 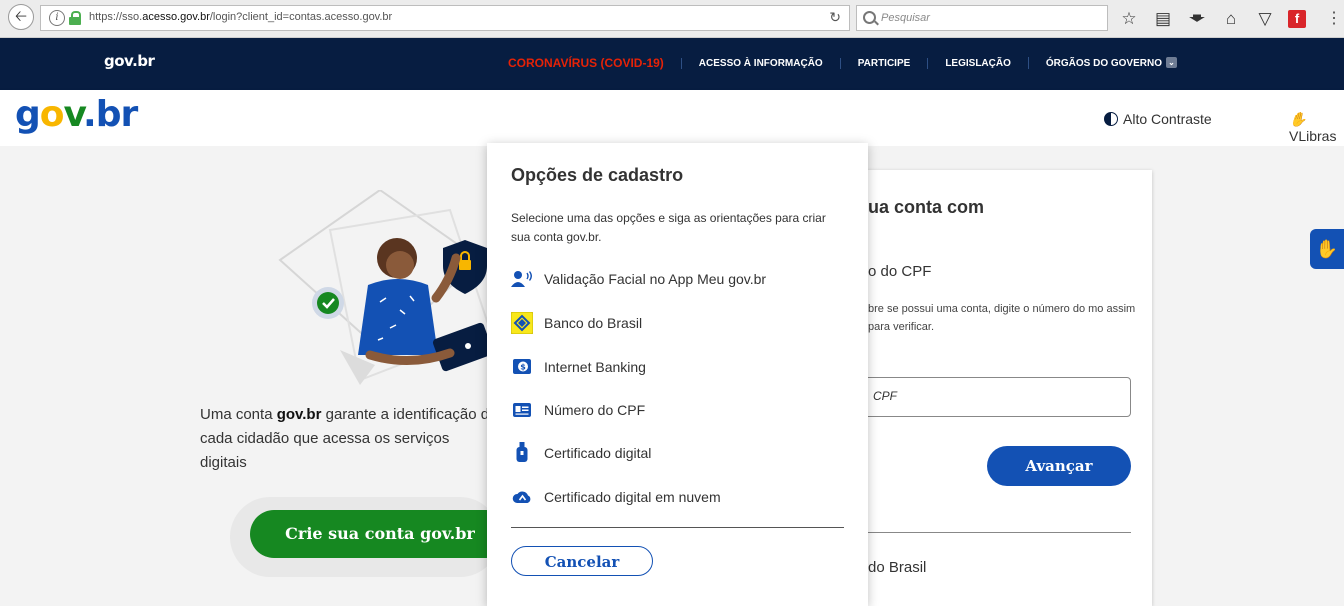 What do you see at coordinates (578, 410) in the screenshot?
I see `option-numero-cpf: Número do CPF` at bounding box center [578, 410].